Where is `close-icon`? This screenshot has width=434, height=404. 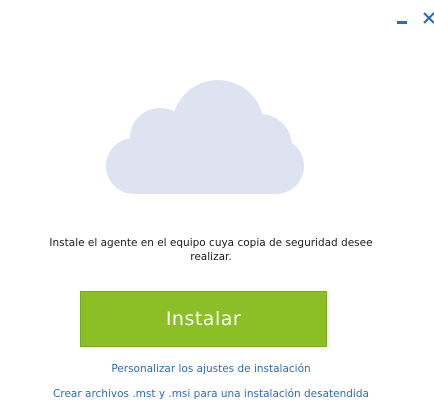 close-icon is located at coordinates (428, 18).